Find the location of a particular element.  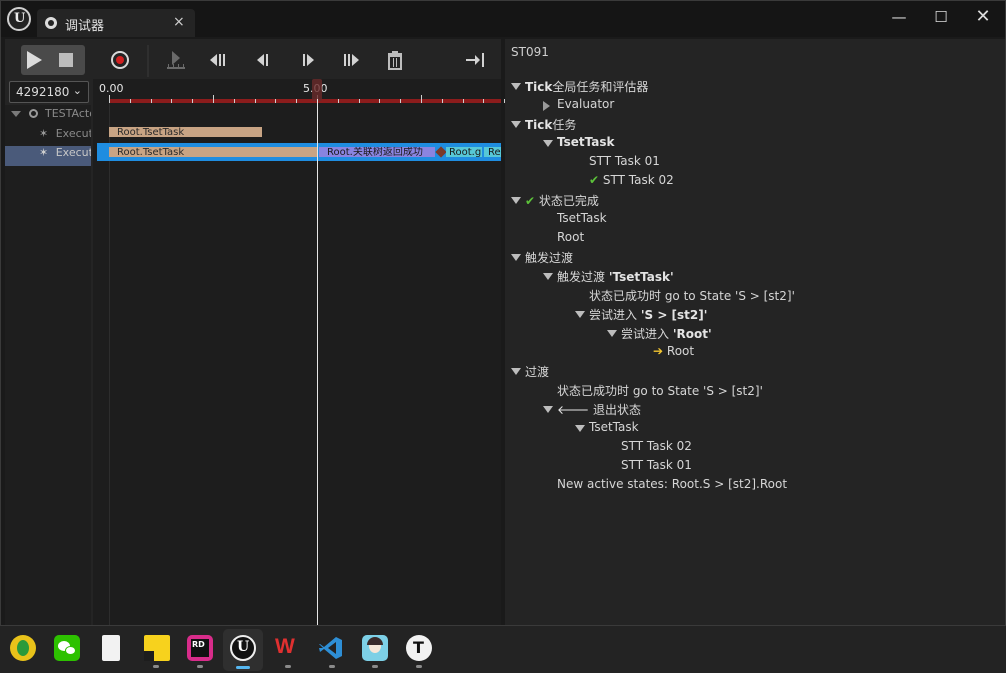

details-row: 状态已成功时 go to State 'S > [st2]' is located at coordinates (660, 391).